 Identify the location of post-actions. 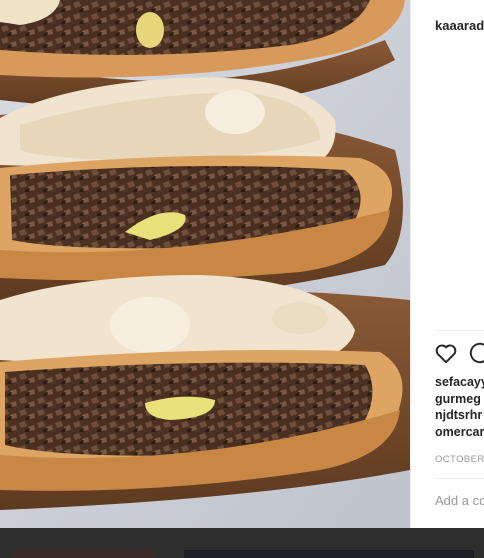
(458, 353).